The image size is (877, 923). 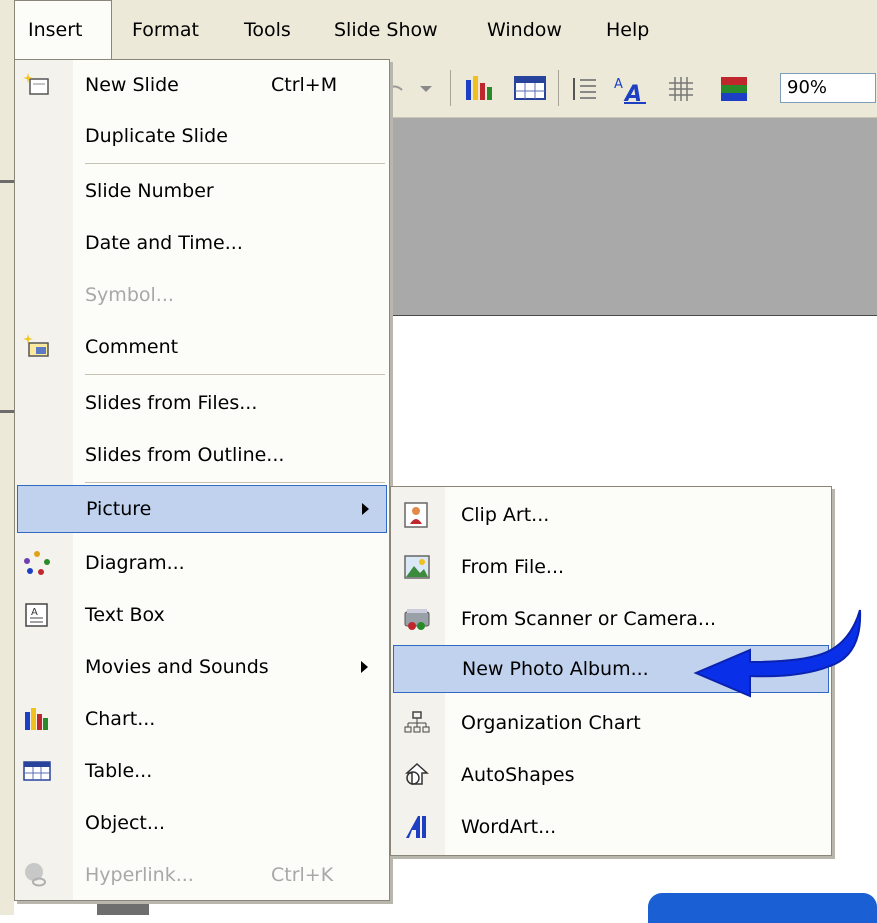 I want to click on menu-tools: Tools, so click(x=267, y=30).